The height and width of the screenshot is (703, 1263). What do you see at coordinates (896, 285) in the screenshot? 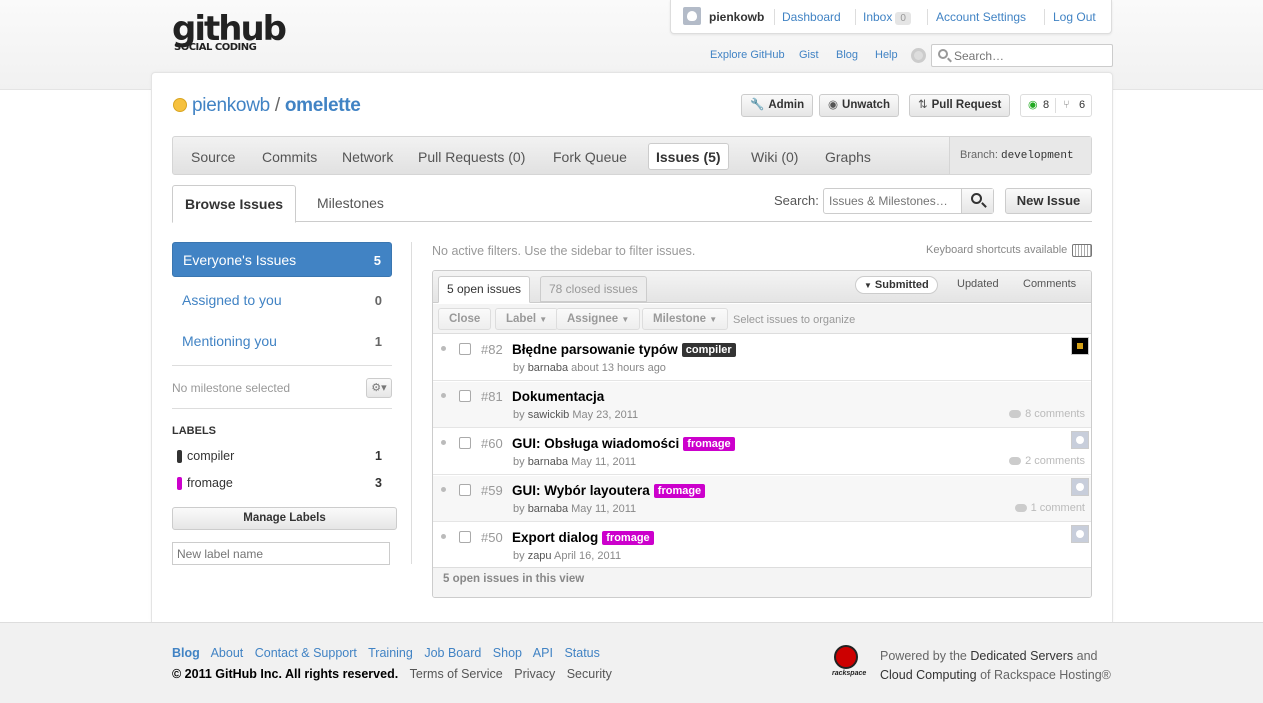
I see `sort-submitted: ▼ Submitted` at bounding box center [896, 285].